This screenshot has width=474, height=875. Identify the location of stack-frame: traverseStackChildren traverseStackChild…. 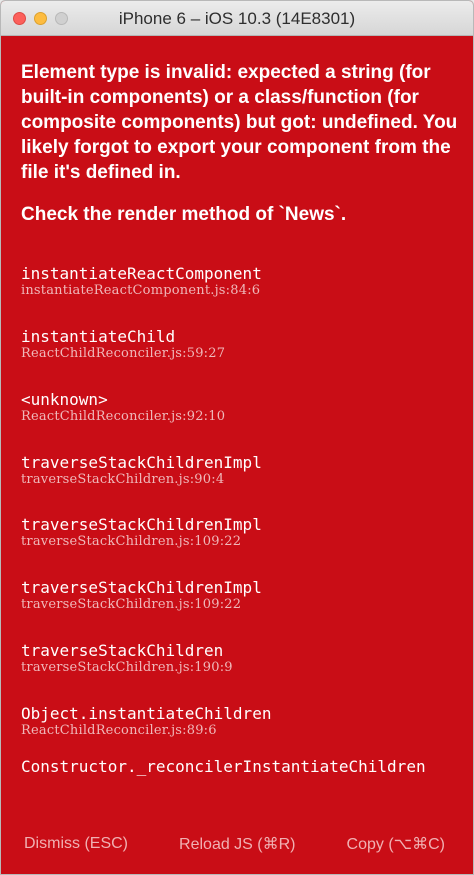
(241, 658).